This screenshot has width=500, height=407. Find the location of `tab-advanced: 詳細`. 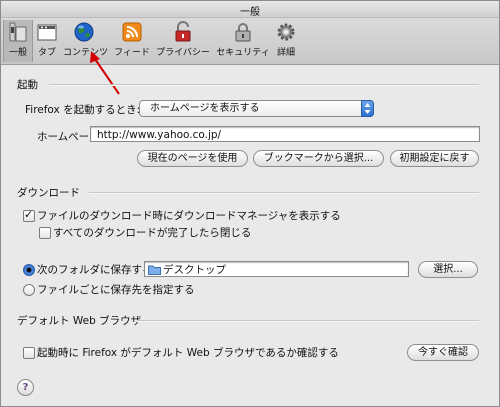

tab-advanced: 詳細 is located at coordinates (286, 41).